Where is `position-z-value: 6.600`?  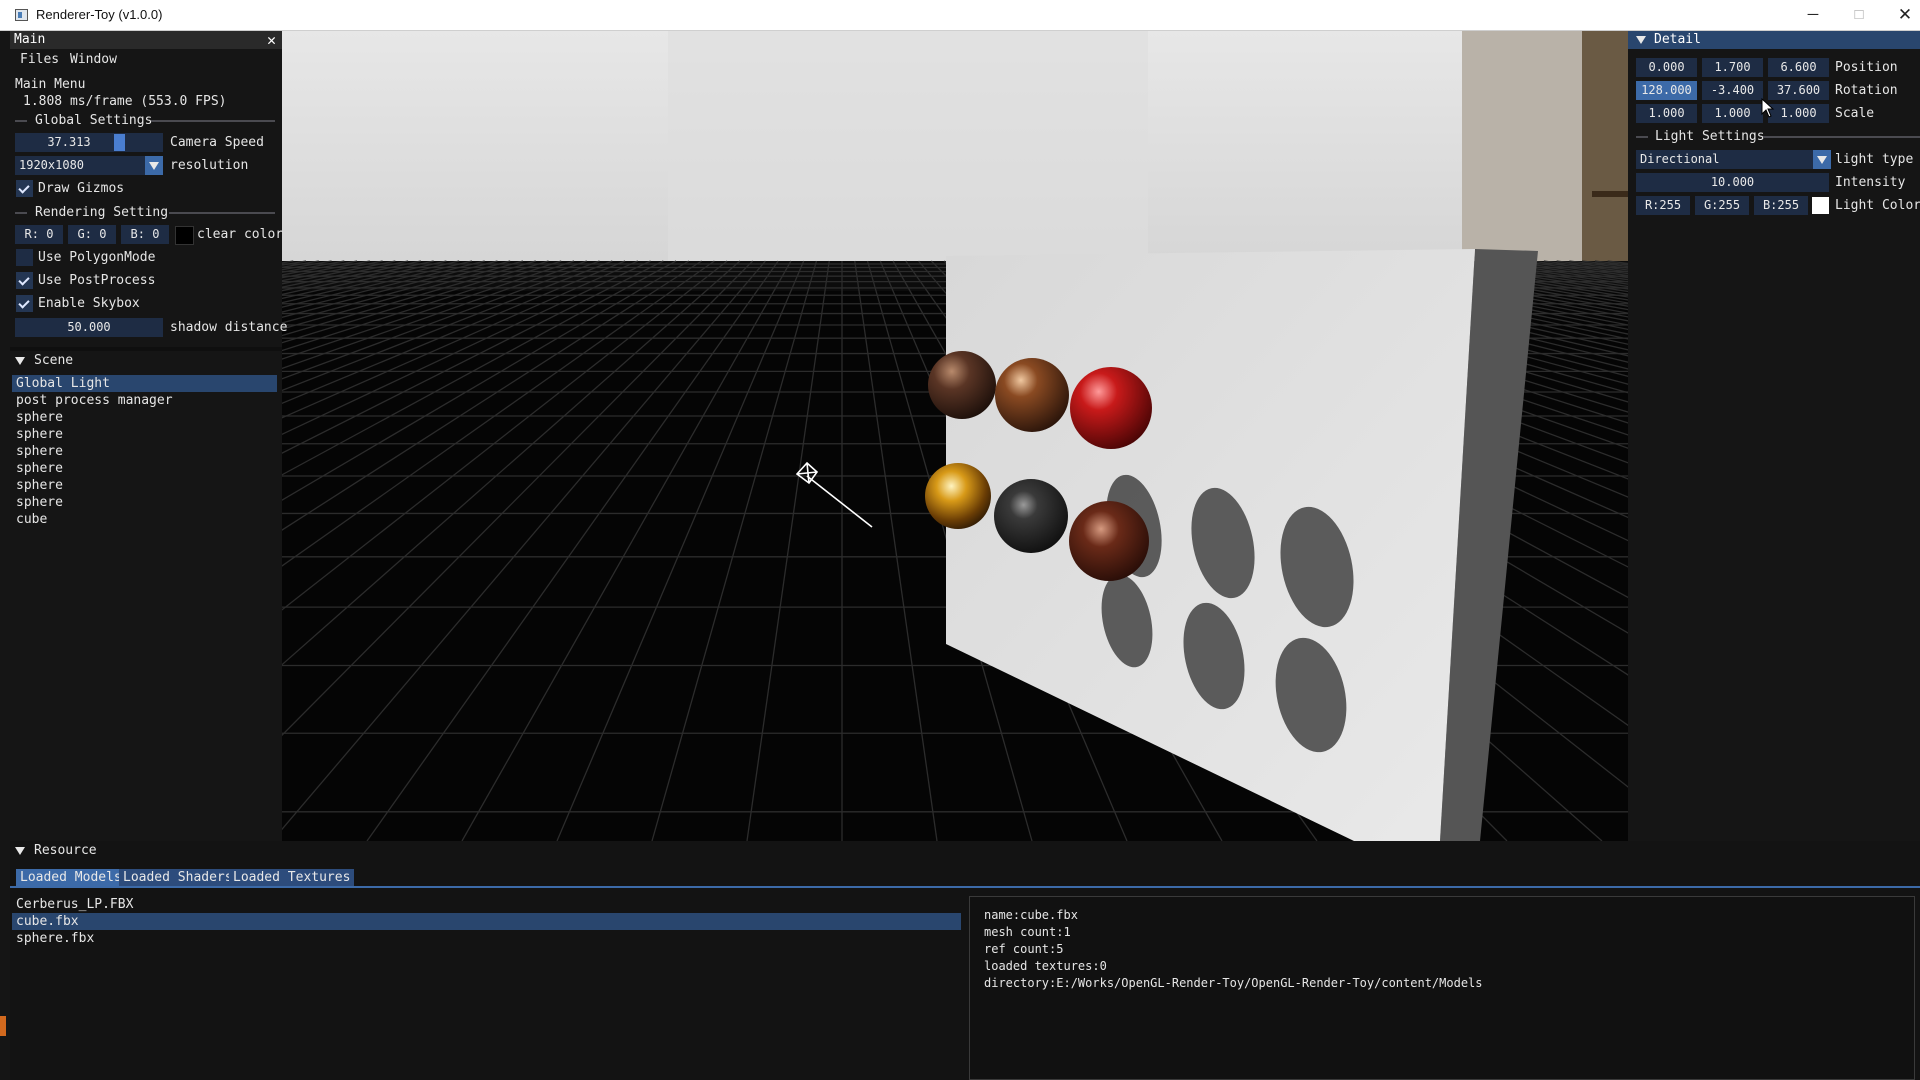
position-z-value: 6.600 is located at coordinates (1798, 67).